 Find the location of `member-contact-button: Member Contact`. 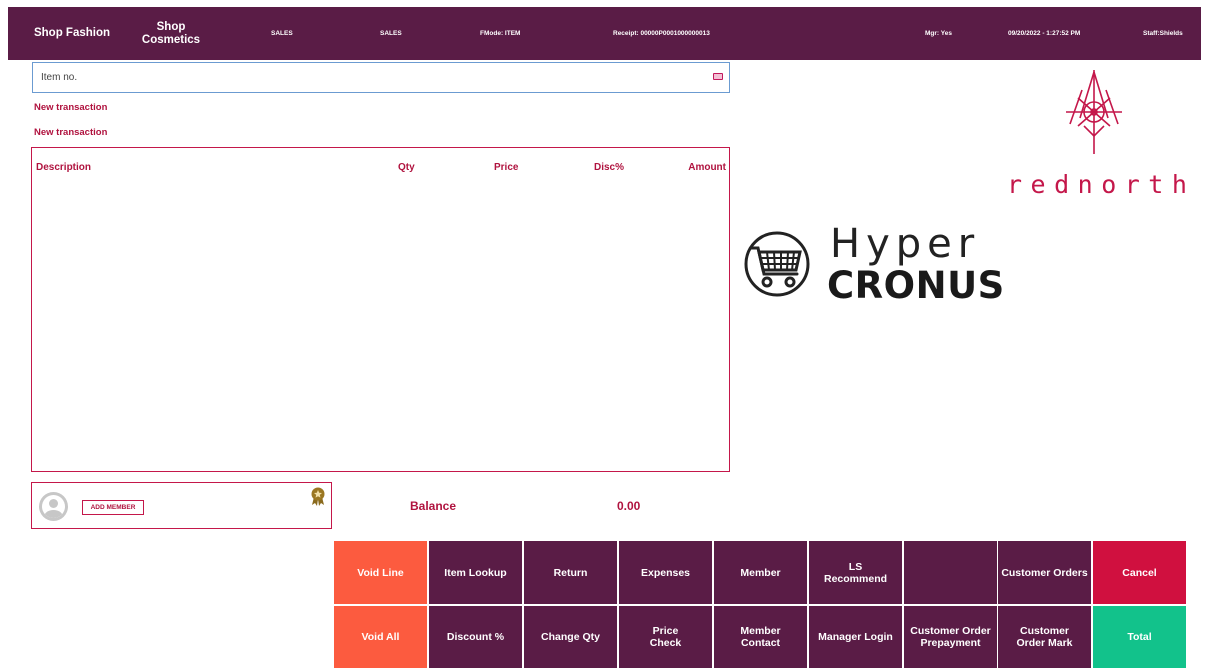

member-contact-button: Member Contact is located at coordinates (760, 637).